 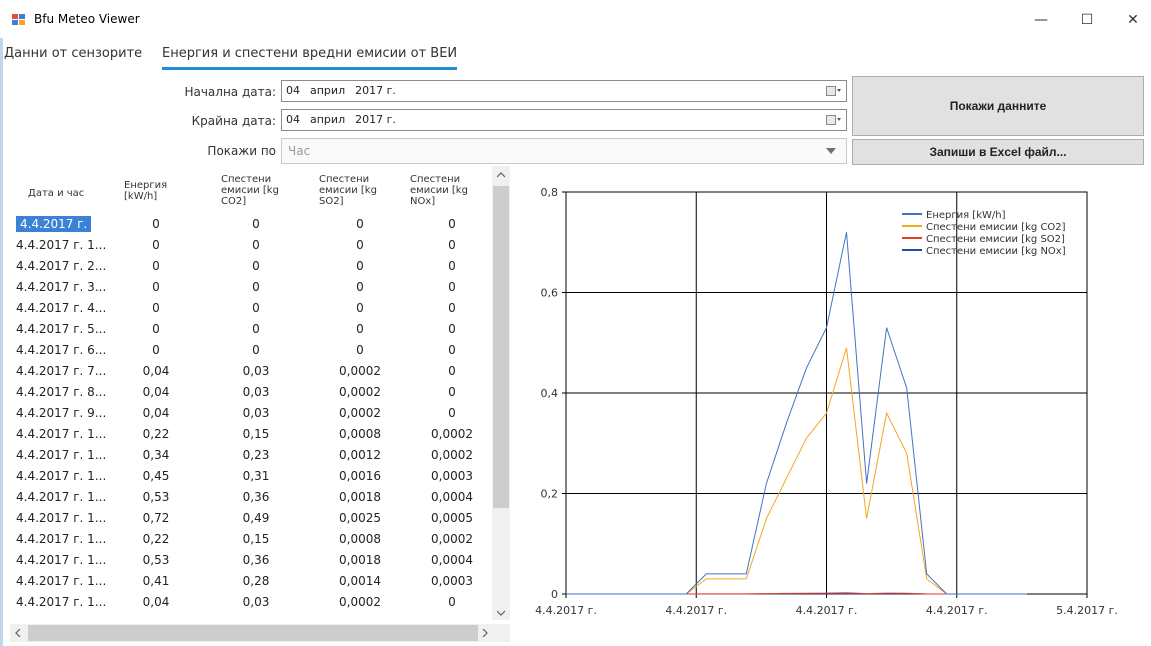 I want to click on vertical-scroll-thumb, so click(x=501, y=347).